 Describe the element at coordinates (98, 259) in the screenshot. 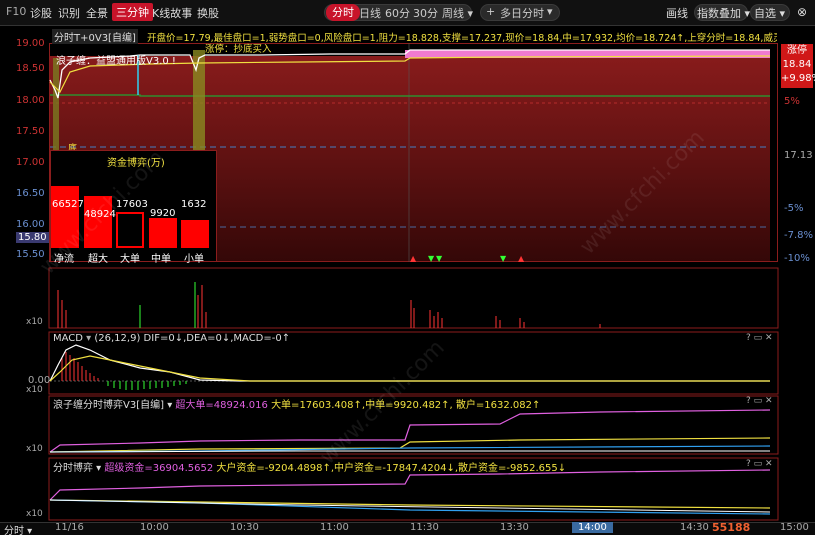

I see `fund-label: 超大` at that location.